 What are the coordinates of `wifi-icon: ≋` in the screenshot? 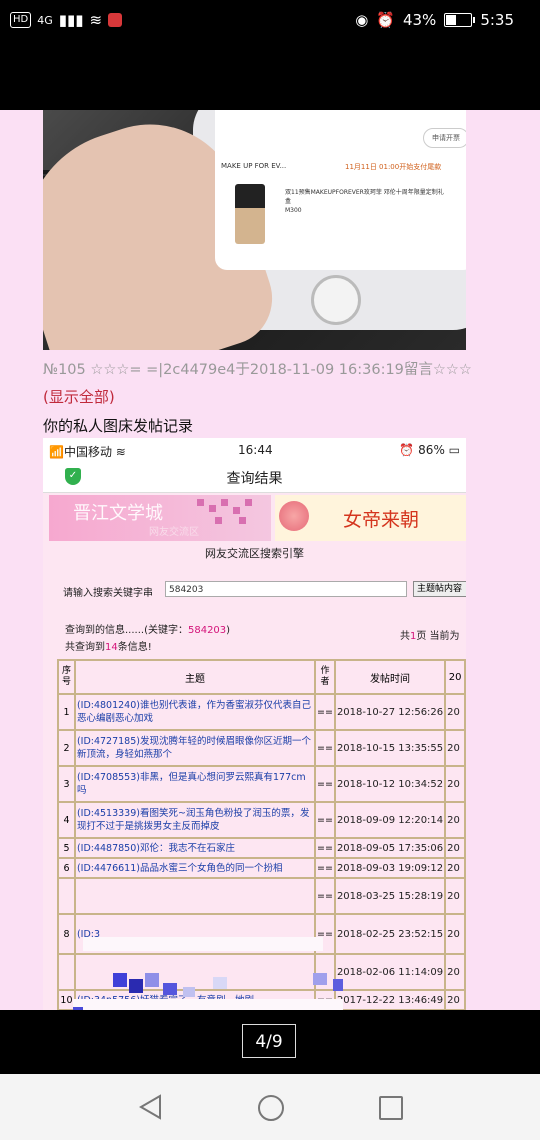 It's located at (96, 20).